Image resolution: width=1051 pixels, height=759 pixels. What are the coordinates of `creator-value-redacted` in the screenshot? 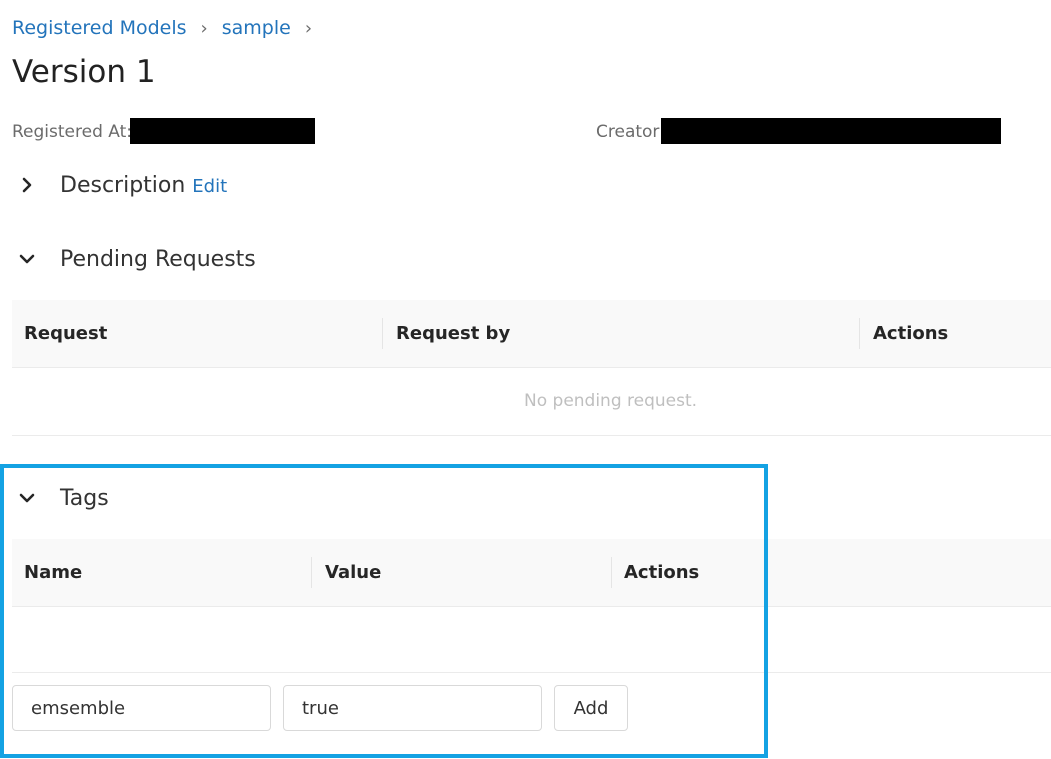 It's located at (831, 131).